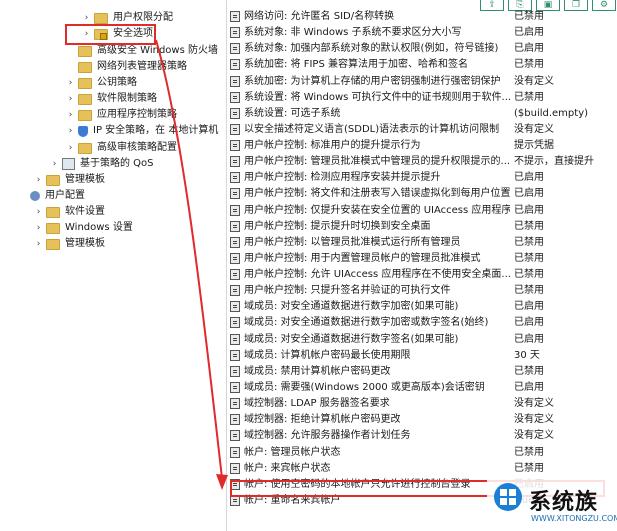 This screenshot has width=617, height=531. What do you see at coordinates (422, 65) in the screenshot?
I see `policy-row: 系统加密: 将 FIPS 兼容算法用于加密、哈希和签名 已禁用` at bounding box center [422, 65].